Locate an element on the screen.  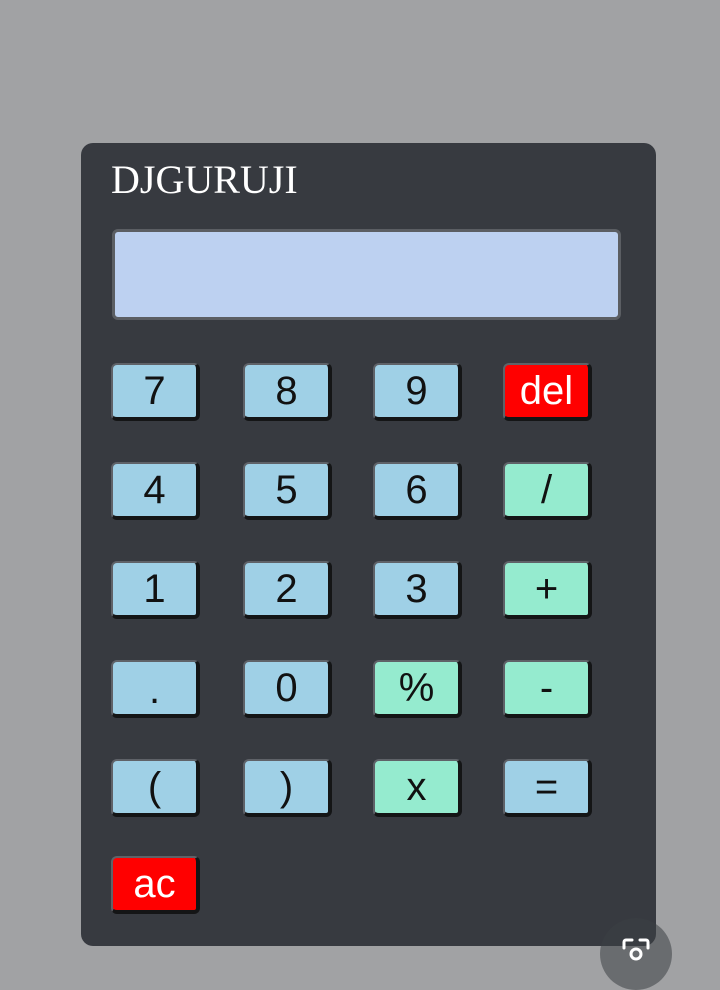
lens-corners-icon is located at coordinates (636, 949).